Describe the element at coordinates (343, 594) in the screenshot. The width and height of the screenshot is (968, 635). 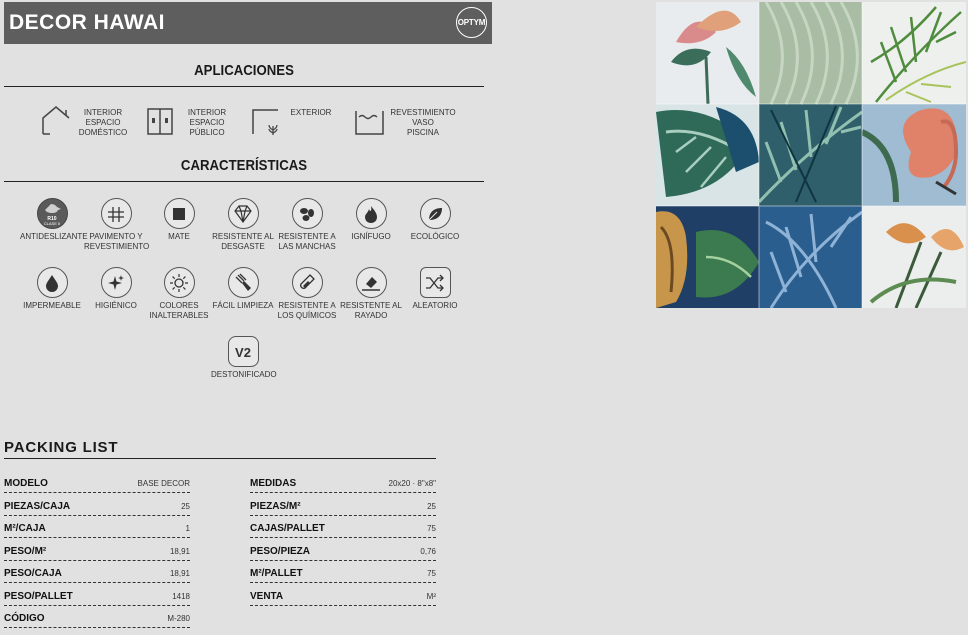
I see `packing-row: VENTA M²` at that location.